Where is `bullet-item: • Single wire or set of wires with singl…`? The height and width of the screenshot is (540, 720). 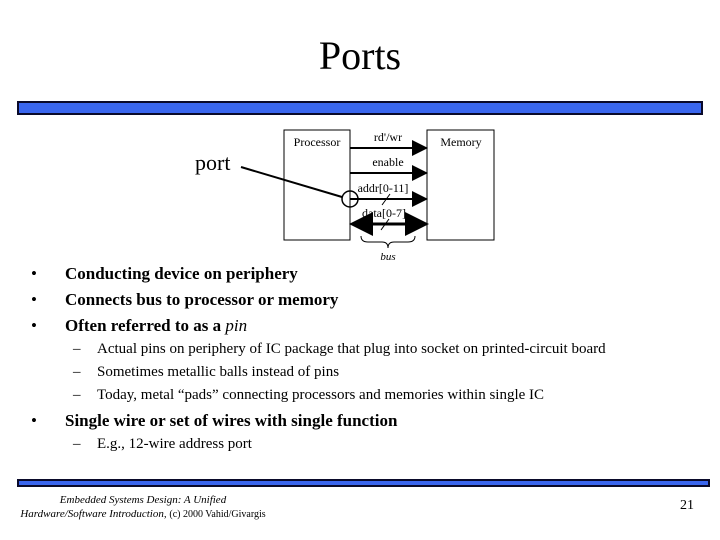
bullet-item: • Single wire or set of wires with singl… is located at coordinates (214, 420).